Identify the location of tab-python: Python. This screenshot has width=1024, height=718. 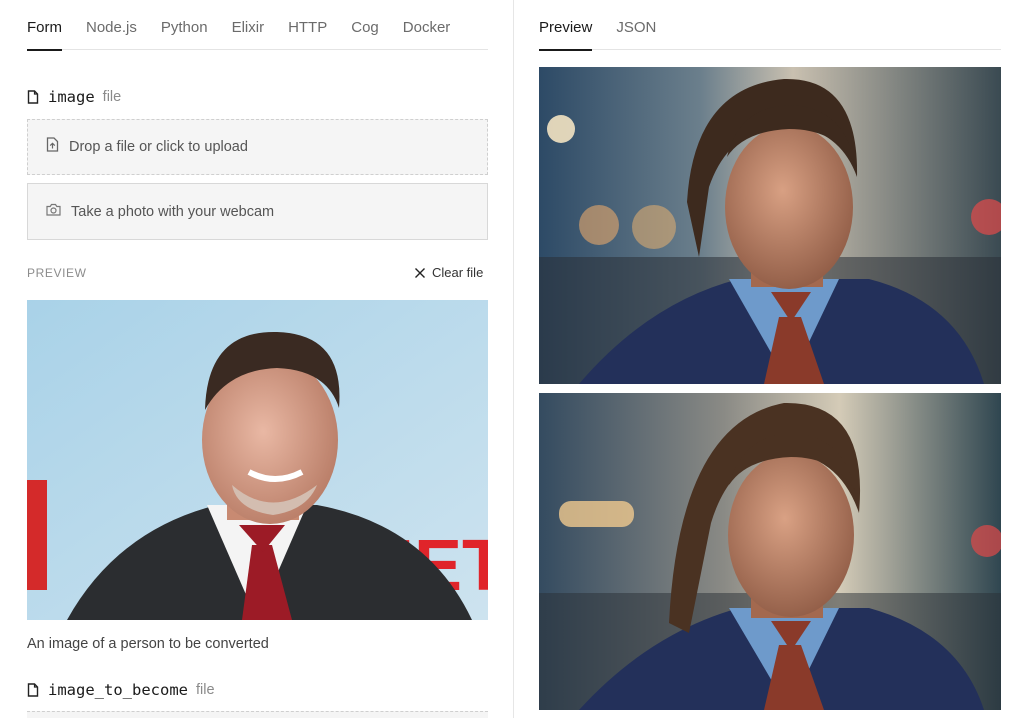
(184, 25).